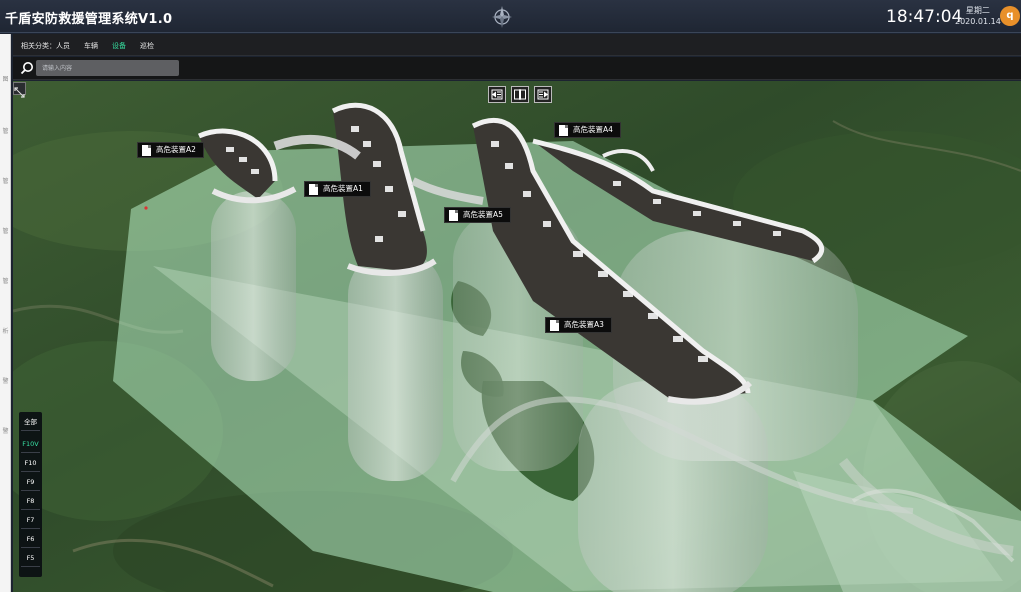  I want to click on filter-personnel: 人员, so click(63, 46).